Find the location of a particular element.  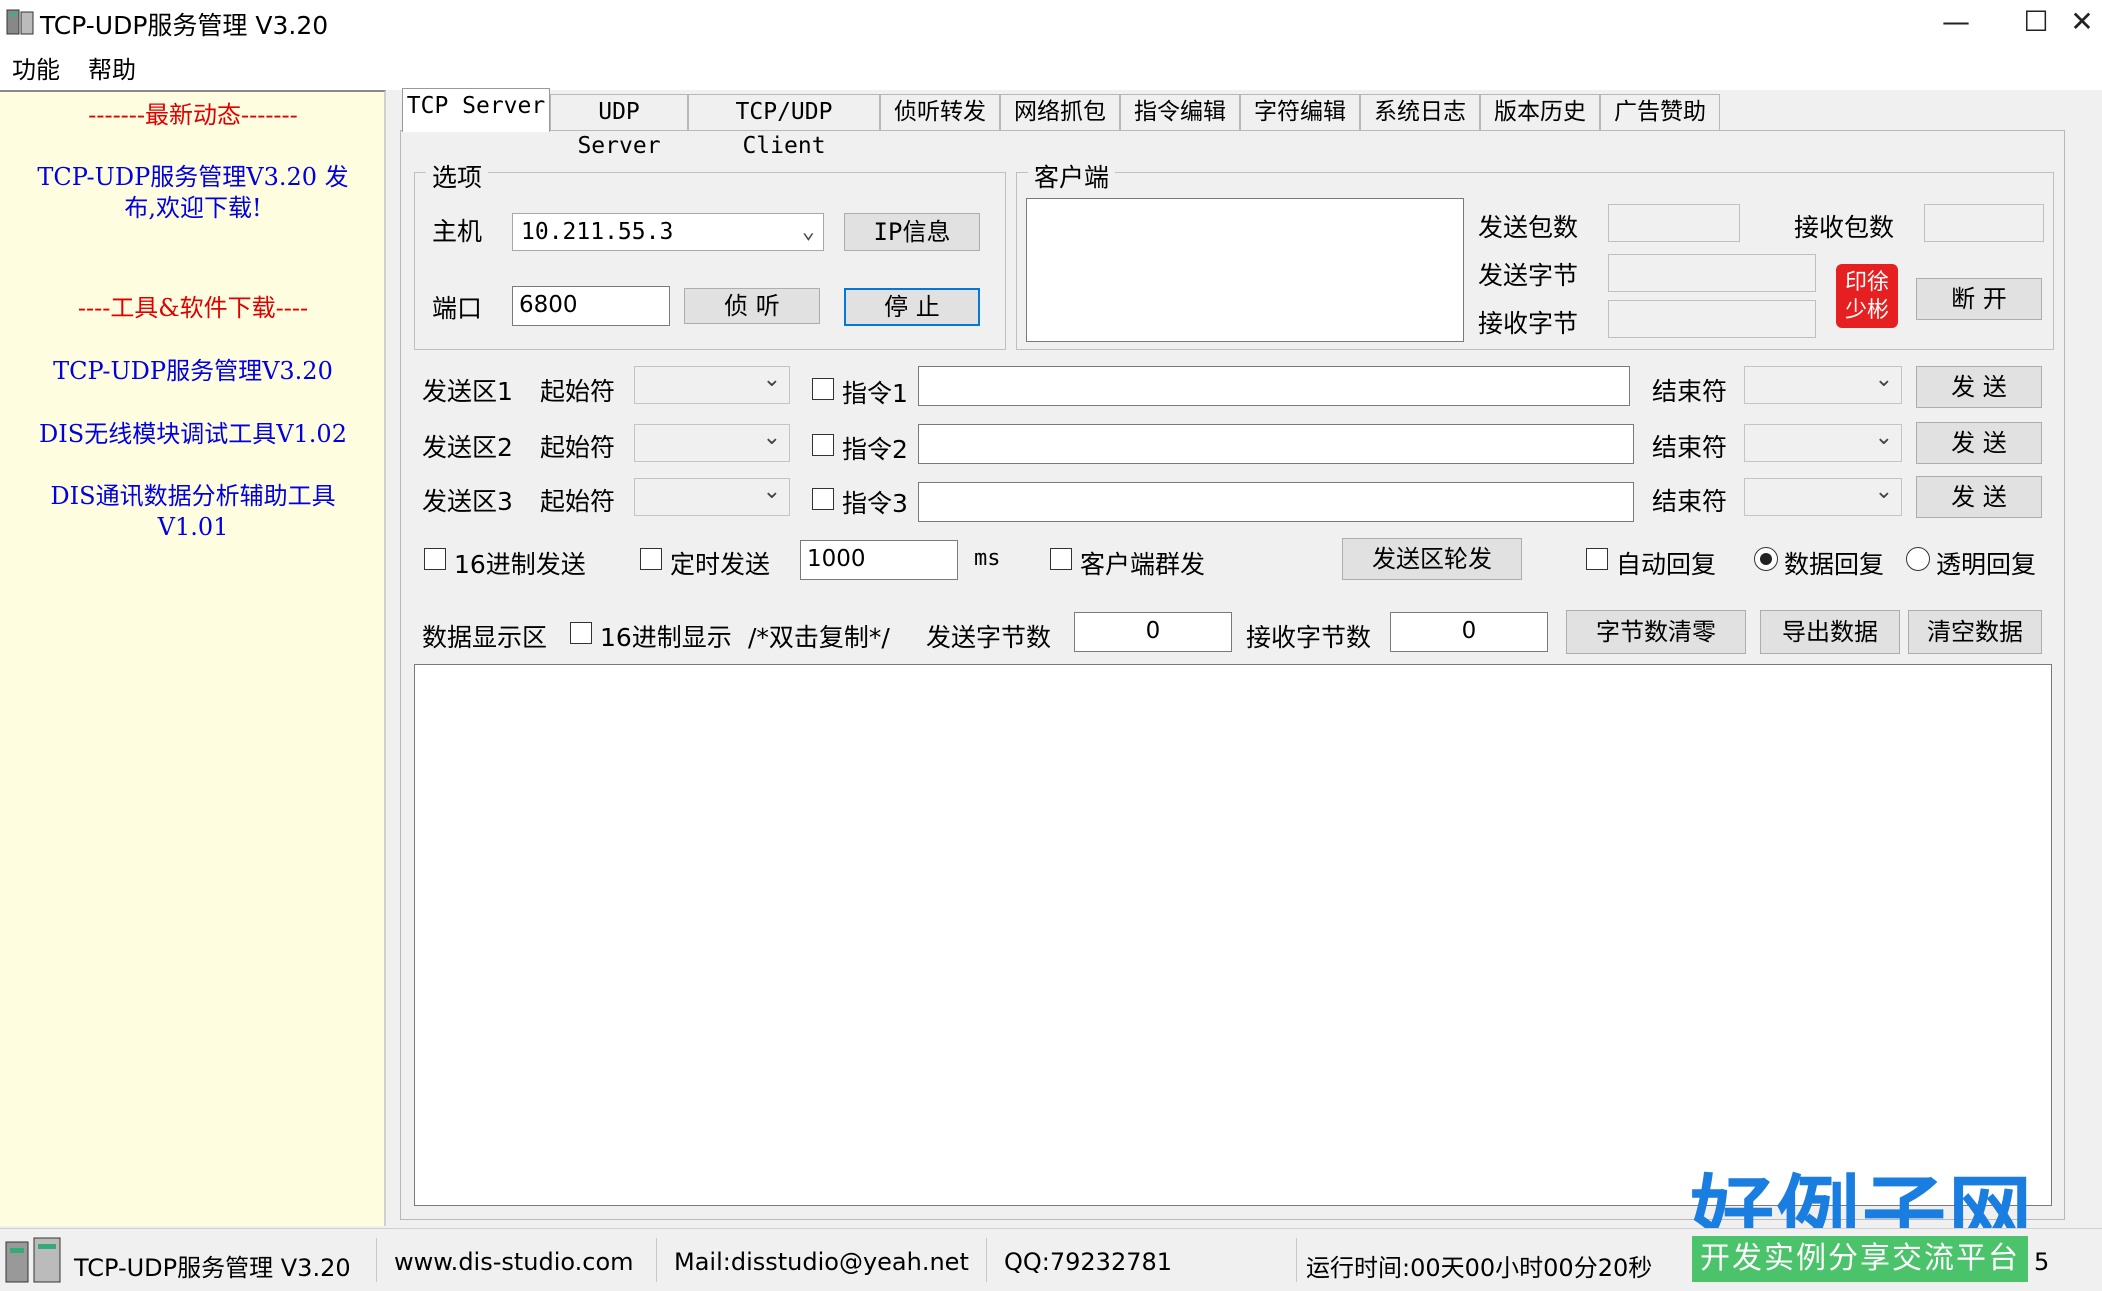

ip-info-button: IP信息 is located at coordinates (912, 232).